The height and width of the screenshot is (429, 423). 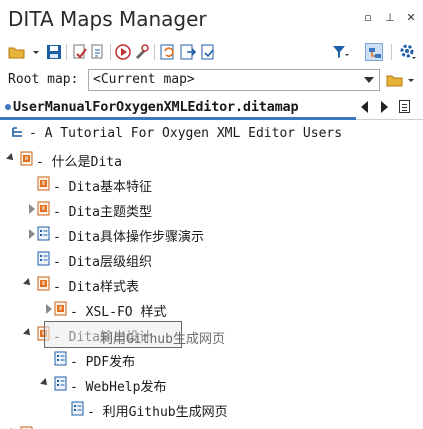 I want to click on toolbar, so click(x=211, y=52).